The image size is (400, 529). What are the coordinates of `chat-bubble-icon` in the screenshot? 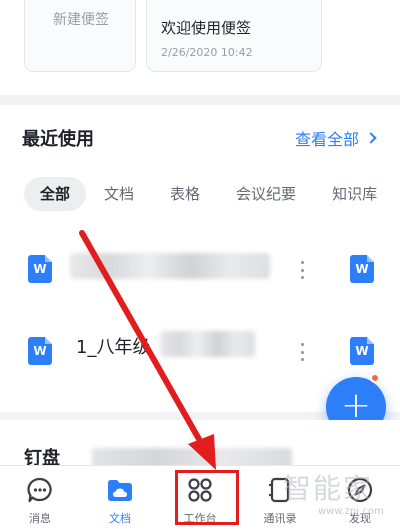 It's located at (40, 490).